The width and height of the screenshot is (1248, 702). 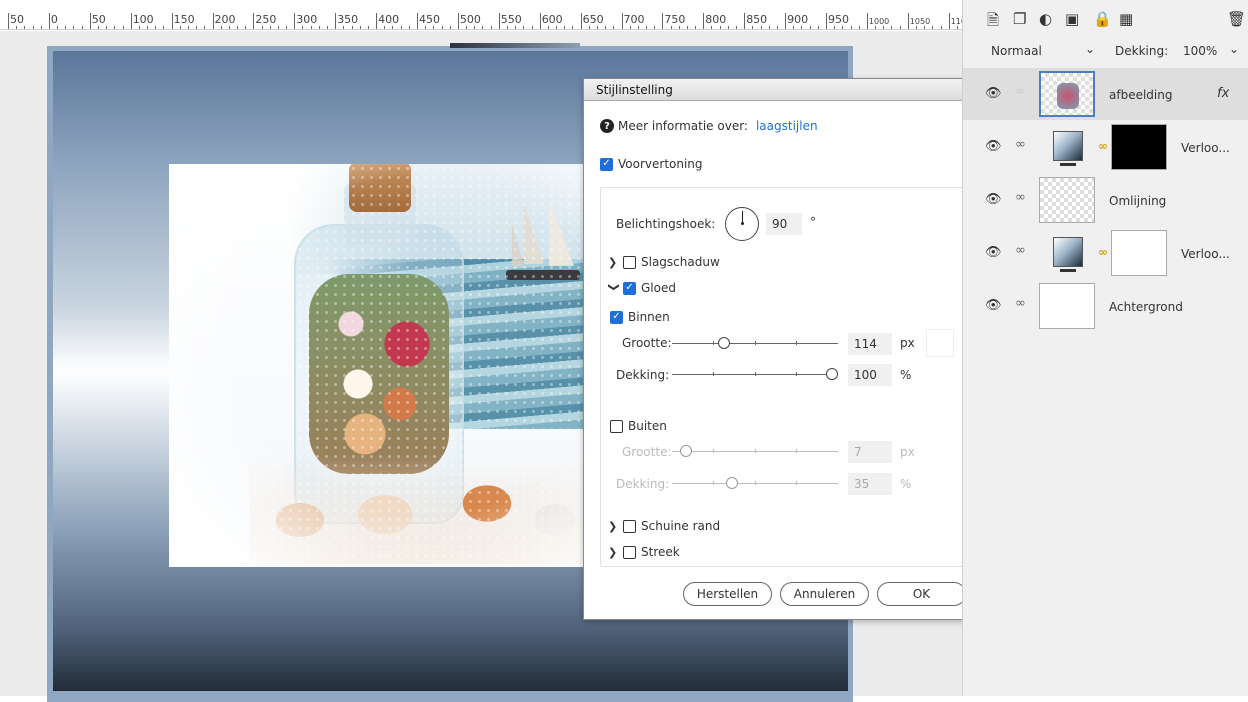 What do you see at coordinates (727, 594) in the screenshot?
I see `reset-button: Herstellen` at bounding box center [727, 594].